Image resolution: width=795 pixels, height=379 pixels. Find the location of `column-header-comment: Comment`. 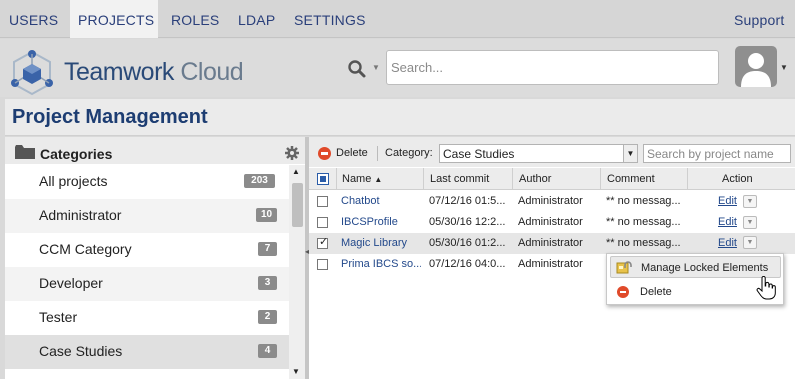

column-header-comment: Comment is located at coordinates (644, 179).